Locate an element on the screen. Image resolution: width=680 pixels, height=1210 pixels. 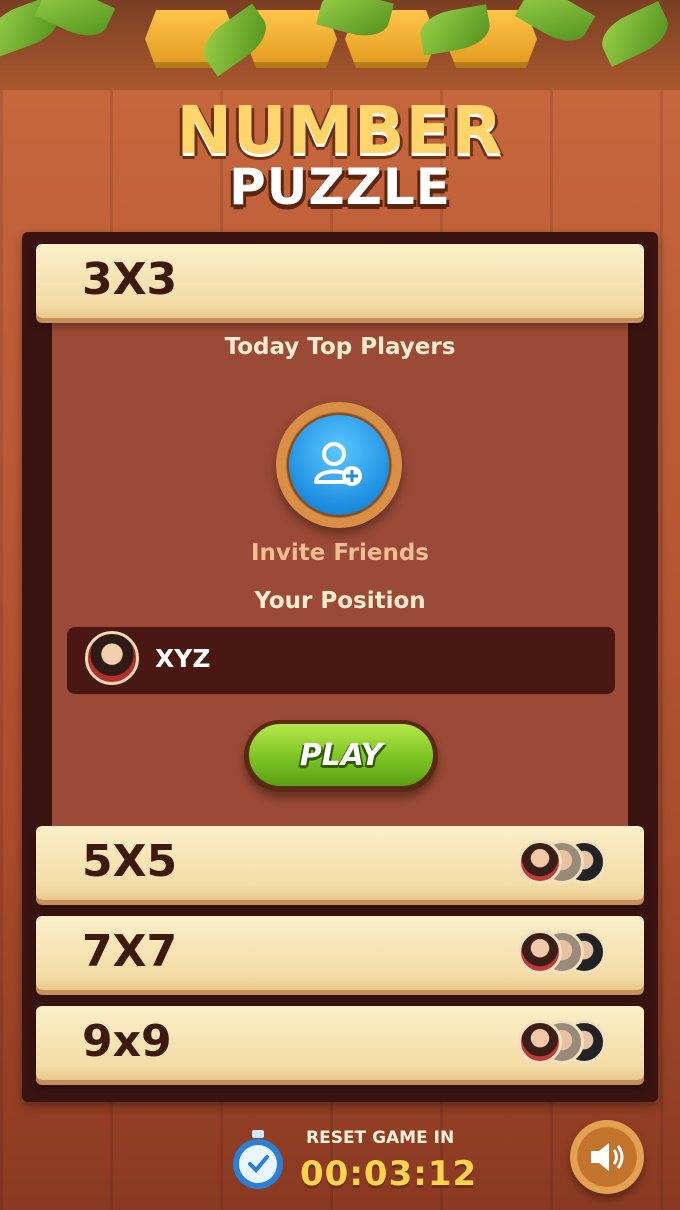
add-user-icon is located at coordinates (338, 464).